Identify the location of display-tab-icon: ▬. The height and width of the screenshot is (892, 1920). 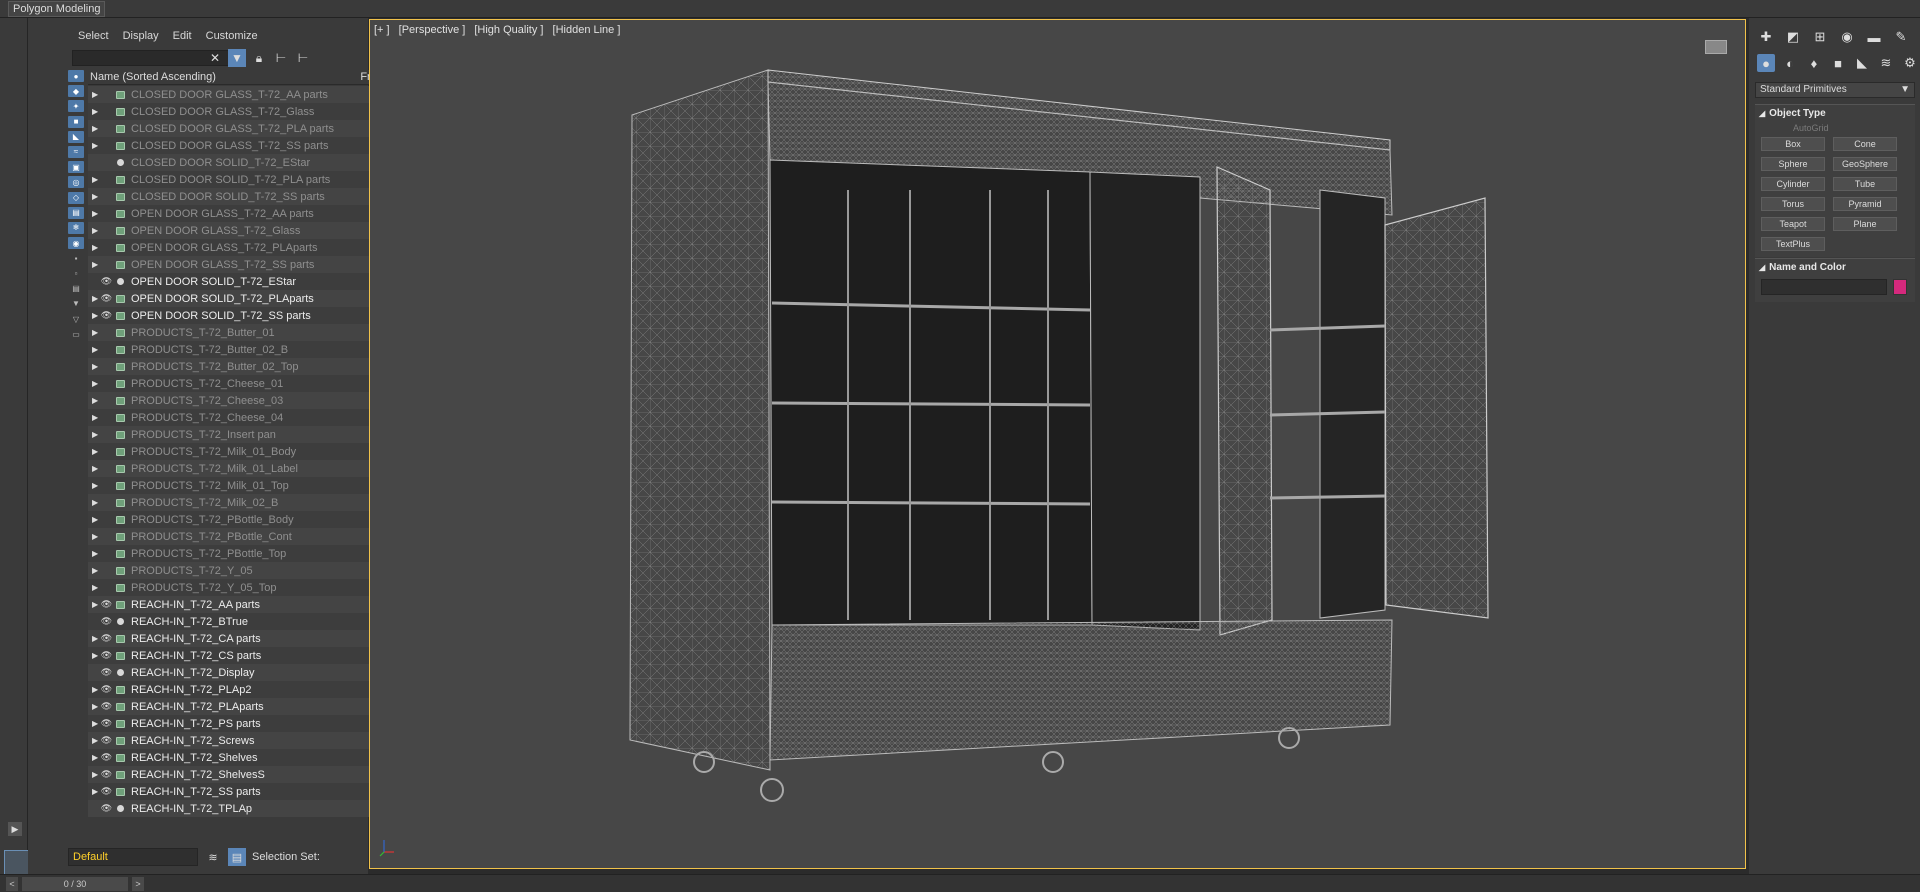
(1874, 37).